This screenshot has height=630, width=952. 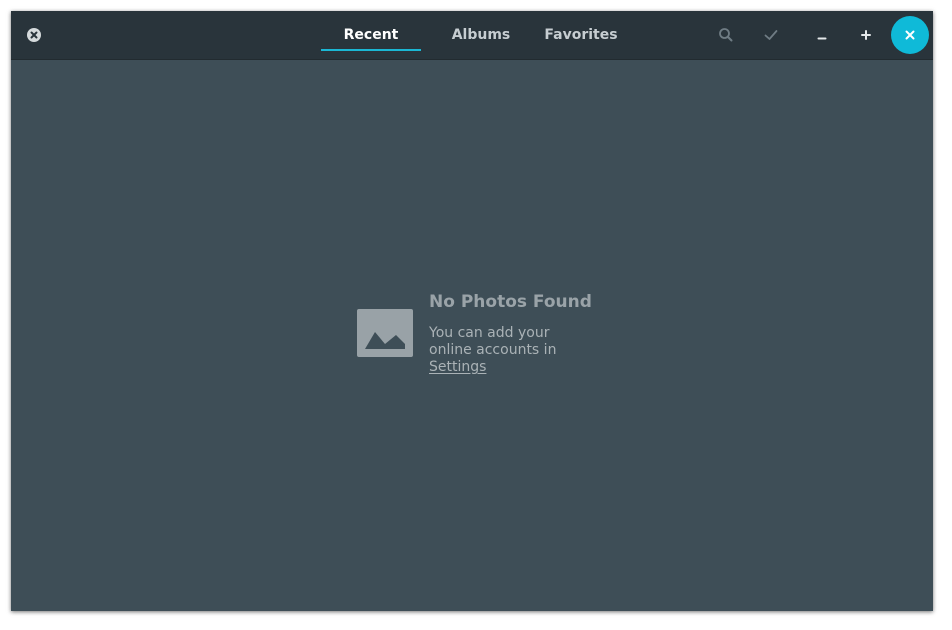 I want to click on close-icon, so click(x=910, y=35).